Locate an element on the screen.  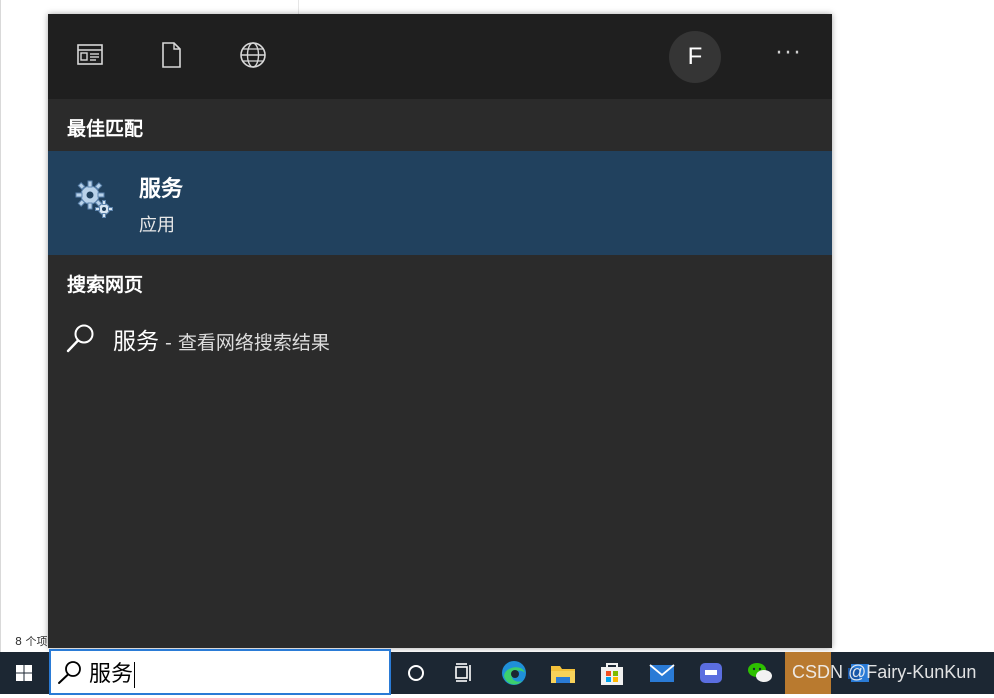
web-filter-icon is located at coordinates (253, 55).